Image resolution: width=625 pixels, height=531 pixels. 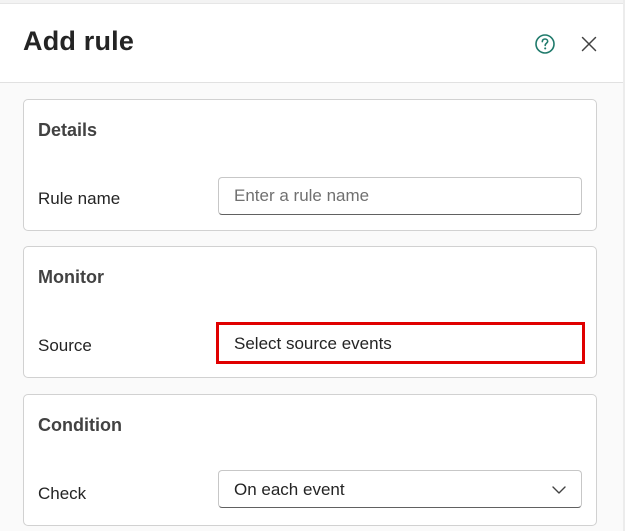 I want to click on close-icon, so click(x=589, y=44).